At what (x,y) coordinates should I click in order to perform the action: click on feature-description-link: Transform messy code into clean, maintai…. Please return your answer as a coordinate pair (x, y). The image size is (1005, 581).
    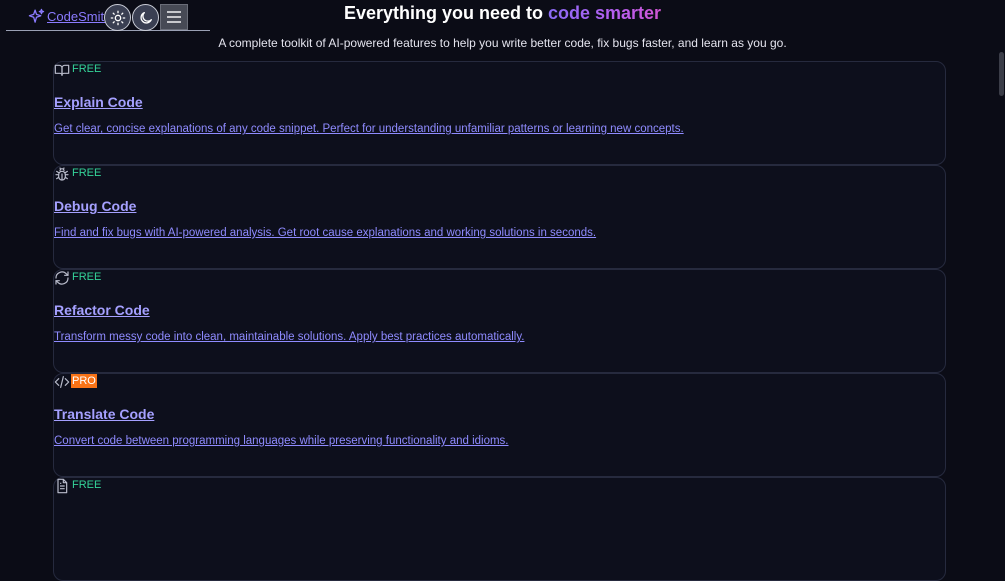
    Looking at the image, I should click on (289, 337).